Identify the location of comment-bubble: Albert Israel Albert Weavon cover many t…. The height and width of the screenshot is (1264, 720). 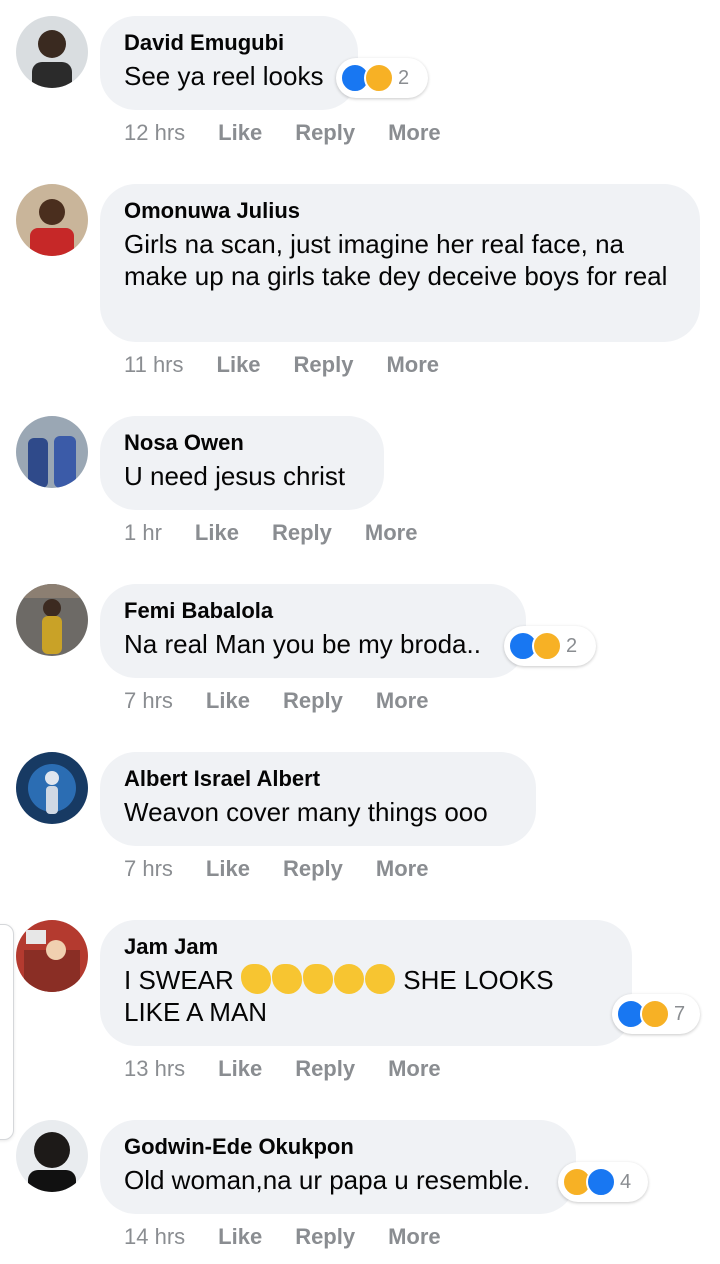
(318, 799).